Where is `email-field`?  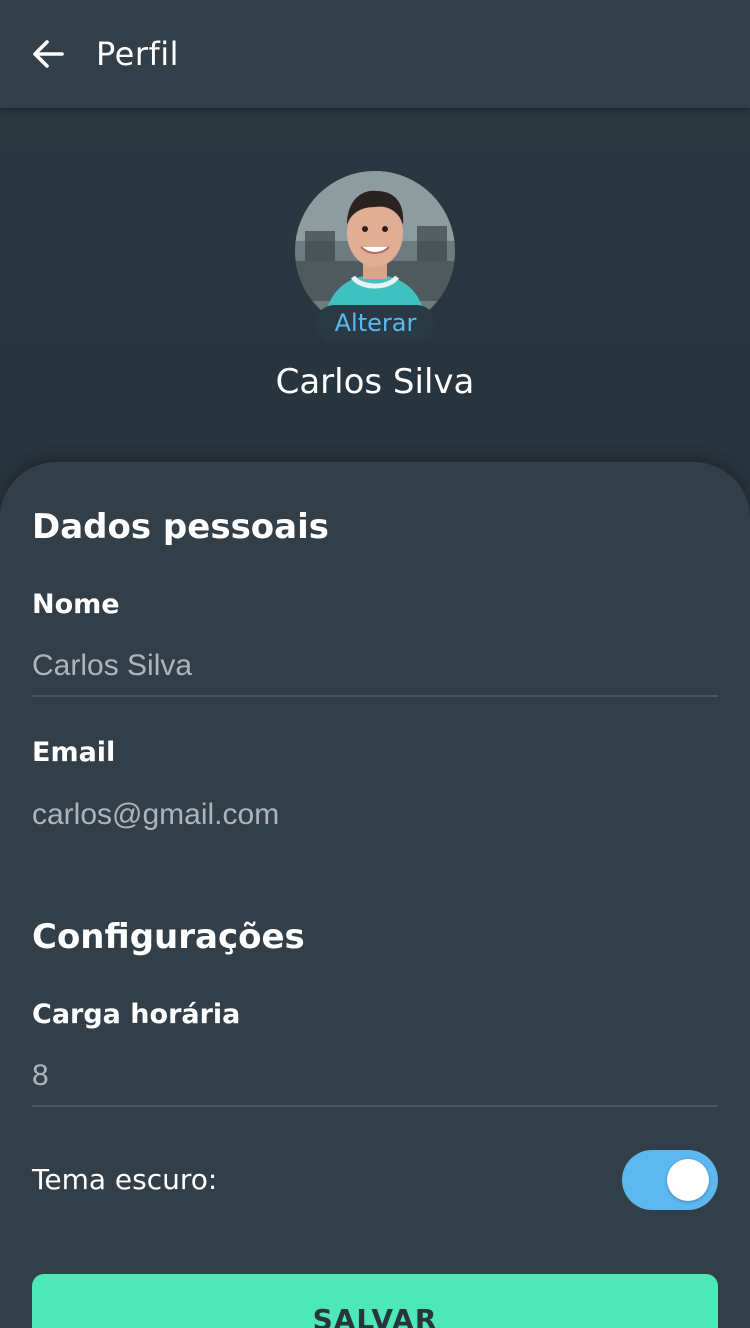
email-field is located at coordinates (375, 815).